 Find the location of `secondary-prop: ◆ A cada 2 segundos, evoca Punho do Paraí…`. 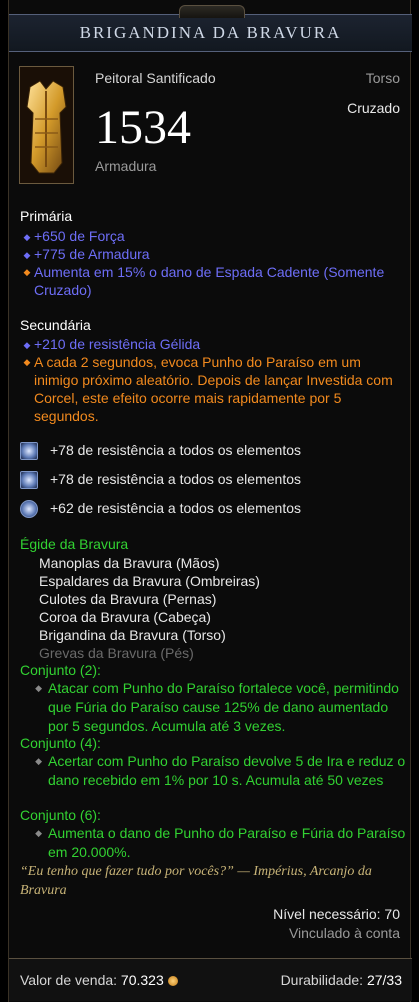

secondary-prop: ◆ A cada 2 segundos, evoca Punho do Paraí… is located at coordinates (209, 389).